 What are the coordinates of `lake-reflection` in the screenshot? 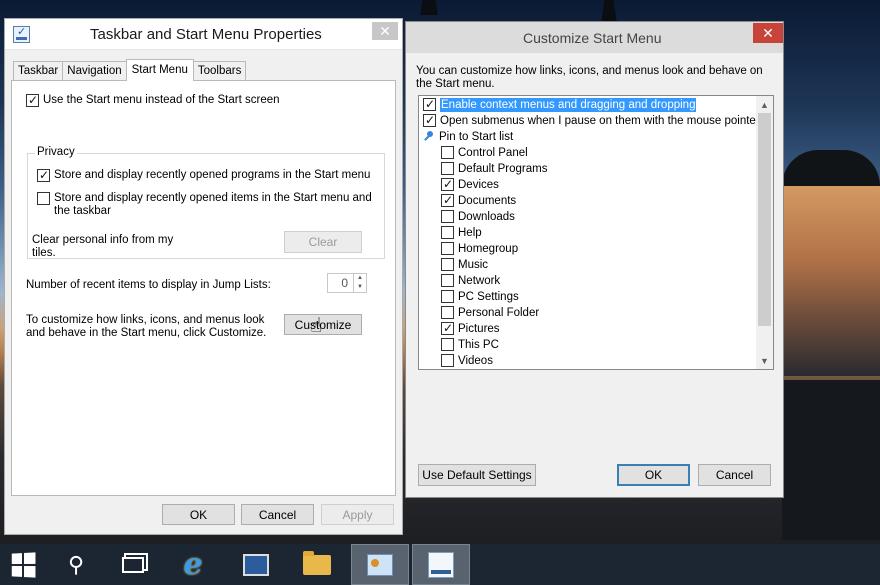 It's located at (831, 281).